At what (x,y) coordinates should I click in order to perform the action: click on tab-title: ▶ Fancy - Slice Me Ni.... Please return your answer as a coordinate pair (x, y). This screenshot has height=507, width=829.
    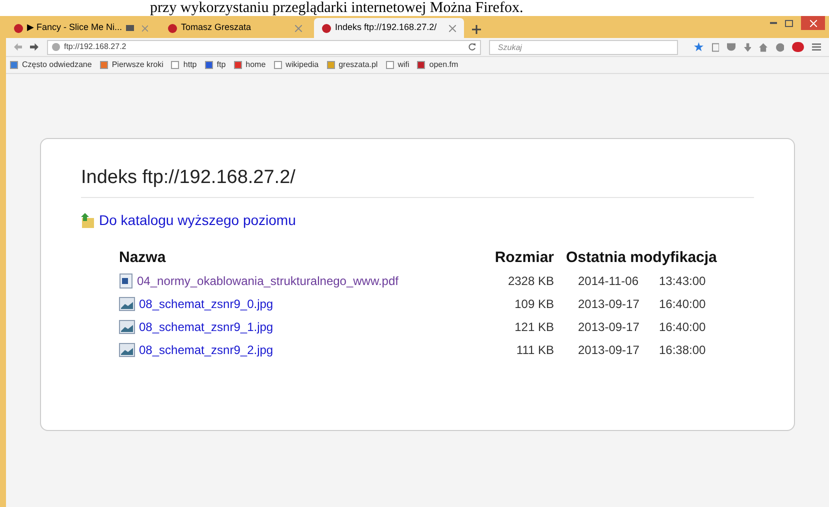
    Looking at the image, I should click on (74, 27).